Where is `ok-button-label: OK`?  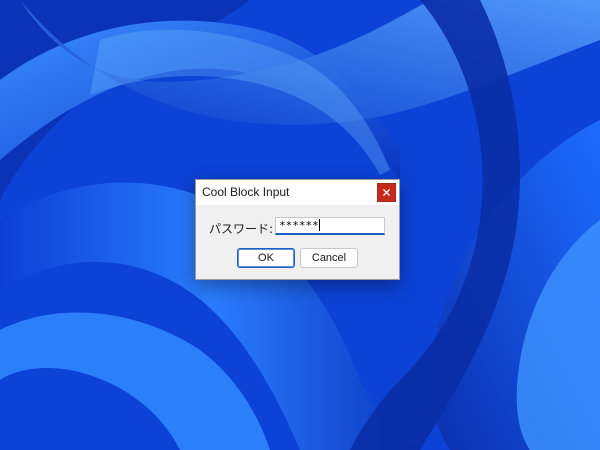
ok-button-label: OK is located at coordinates (266, 258).